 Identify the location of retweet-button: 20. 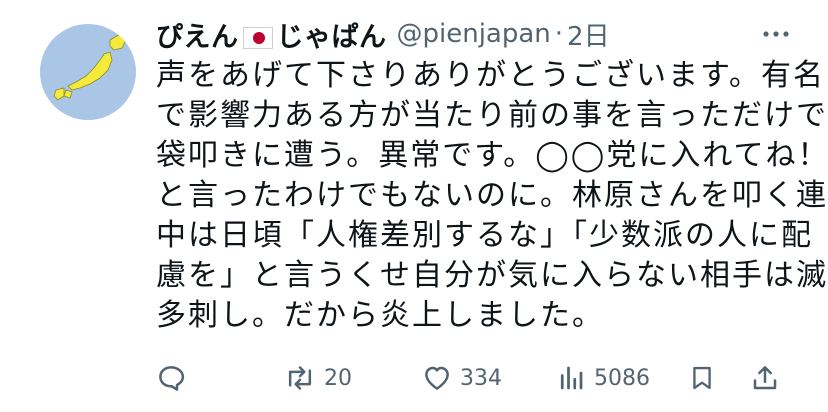
(318, 378).